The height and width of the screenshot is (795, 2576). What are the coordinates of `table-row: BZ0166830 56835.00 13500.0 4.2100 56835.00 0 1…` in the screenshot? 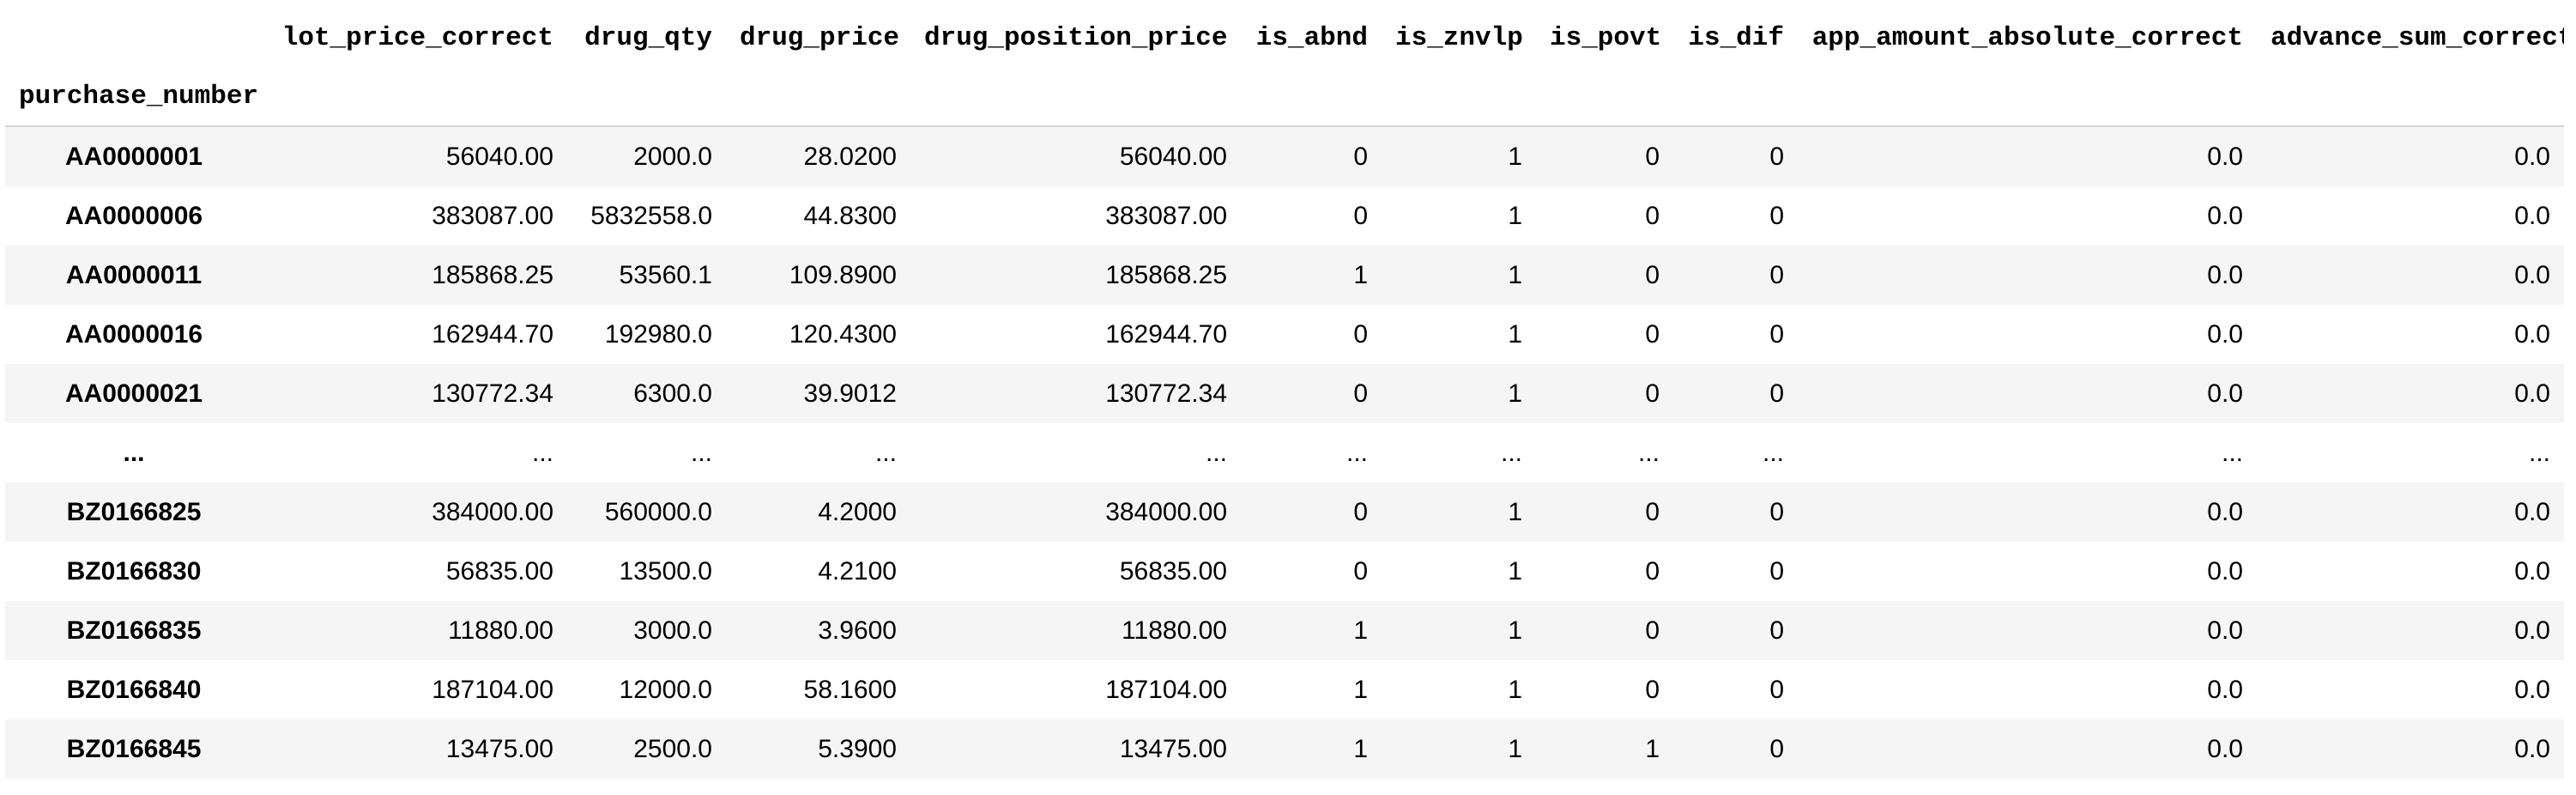 It's located at (1284, 571).